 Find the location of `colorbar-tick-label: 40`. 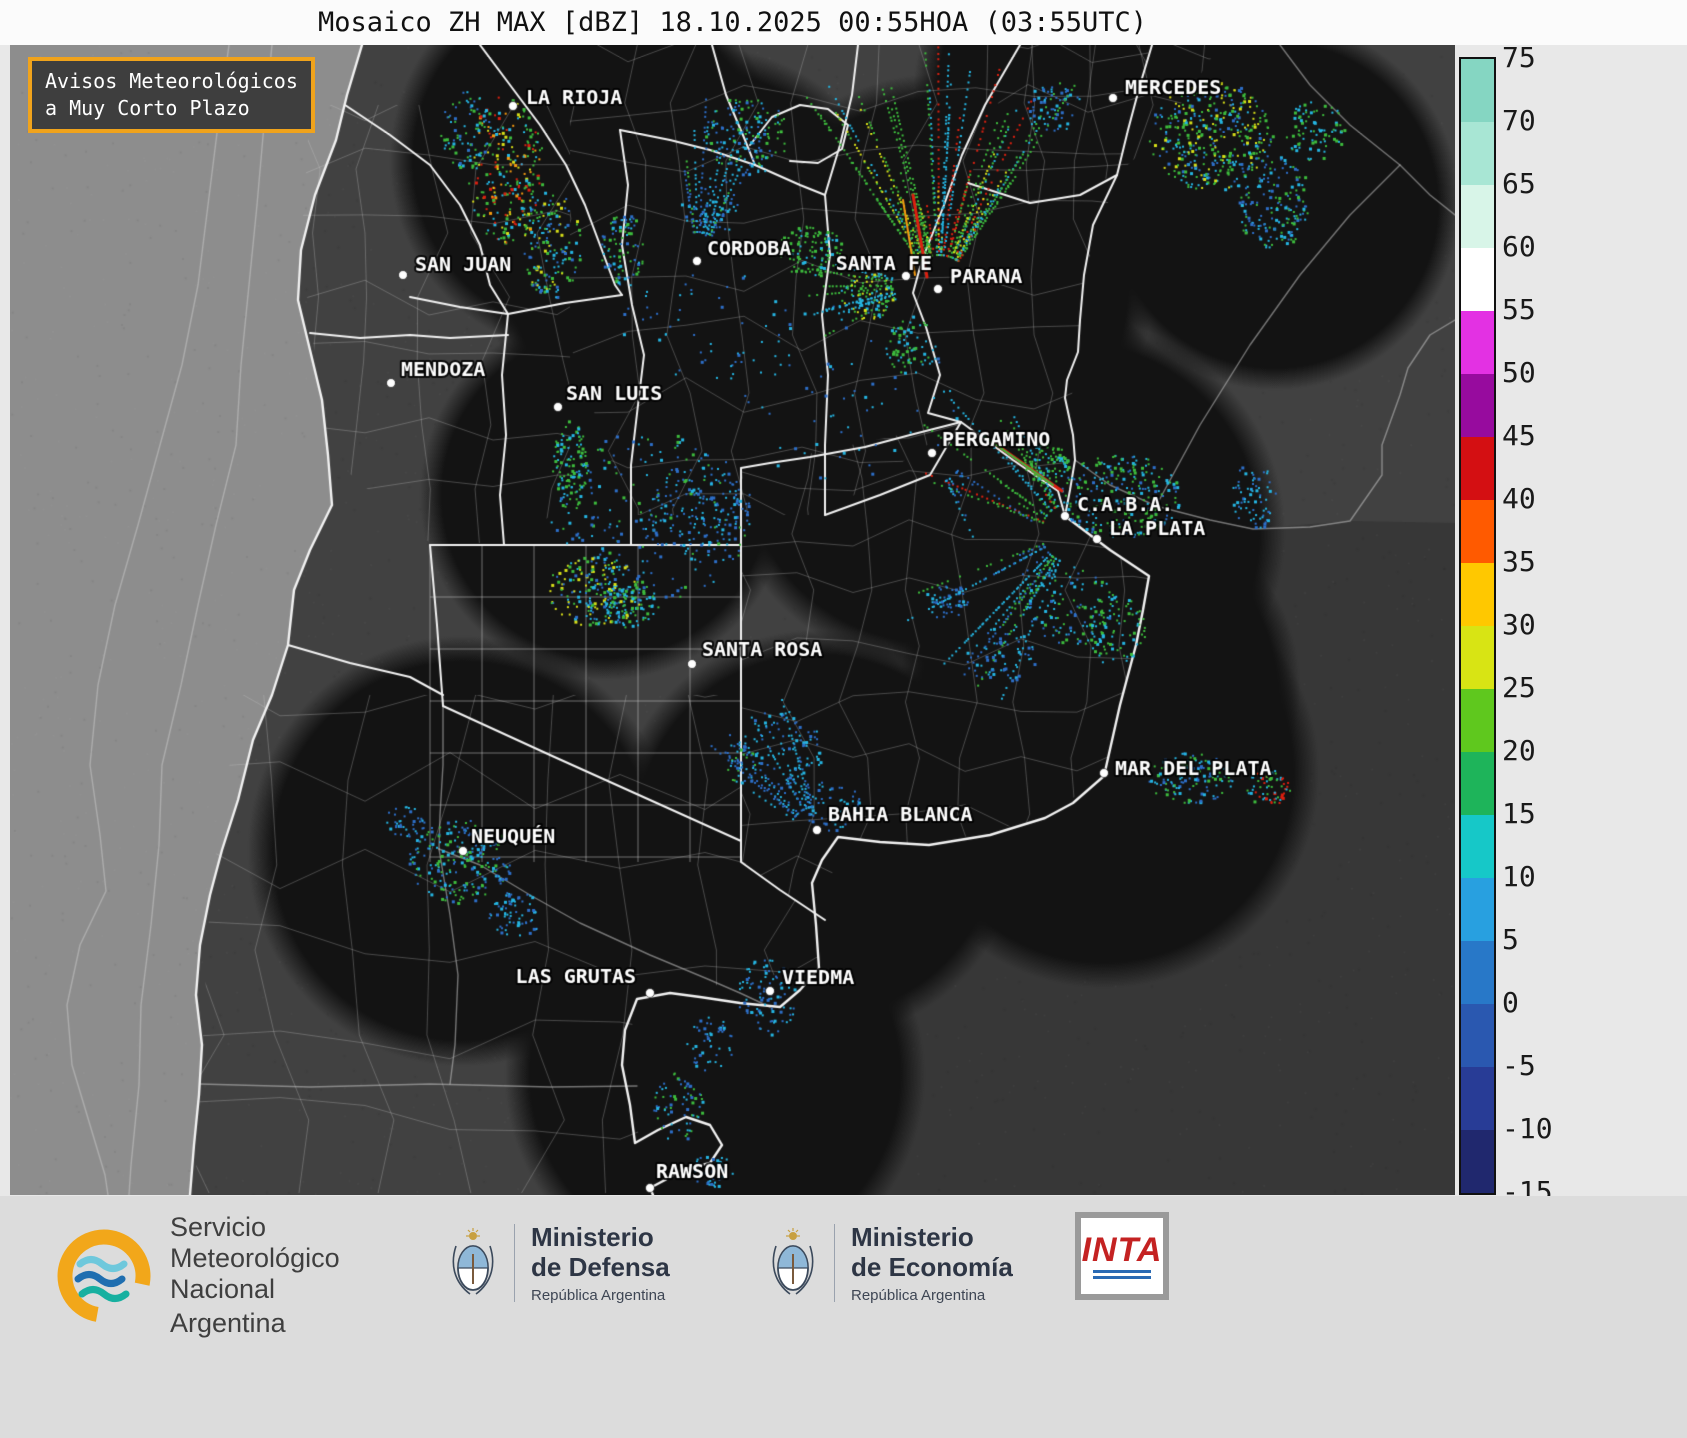

colorbar-tick-label: 40 is located at coordinates (1519, 498).